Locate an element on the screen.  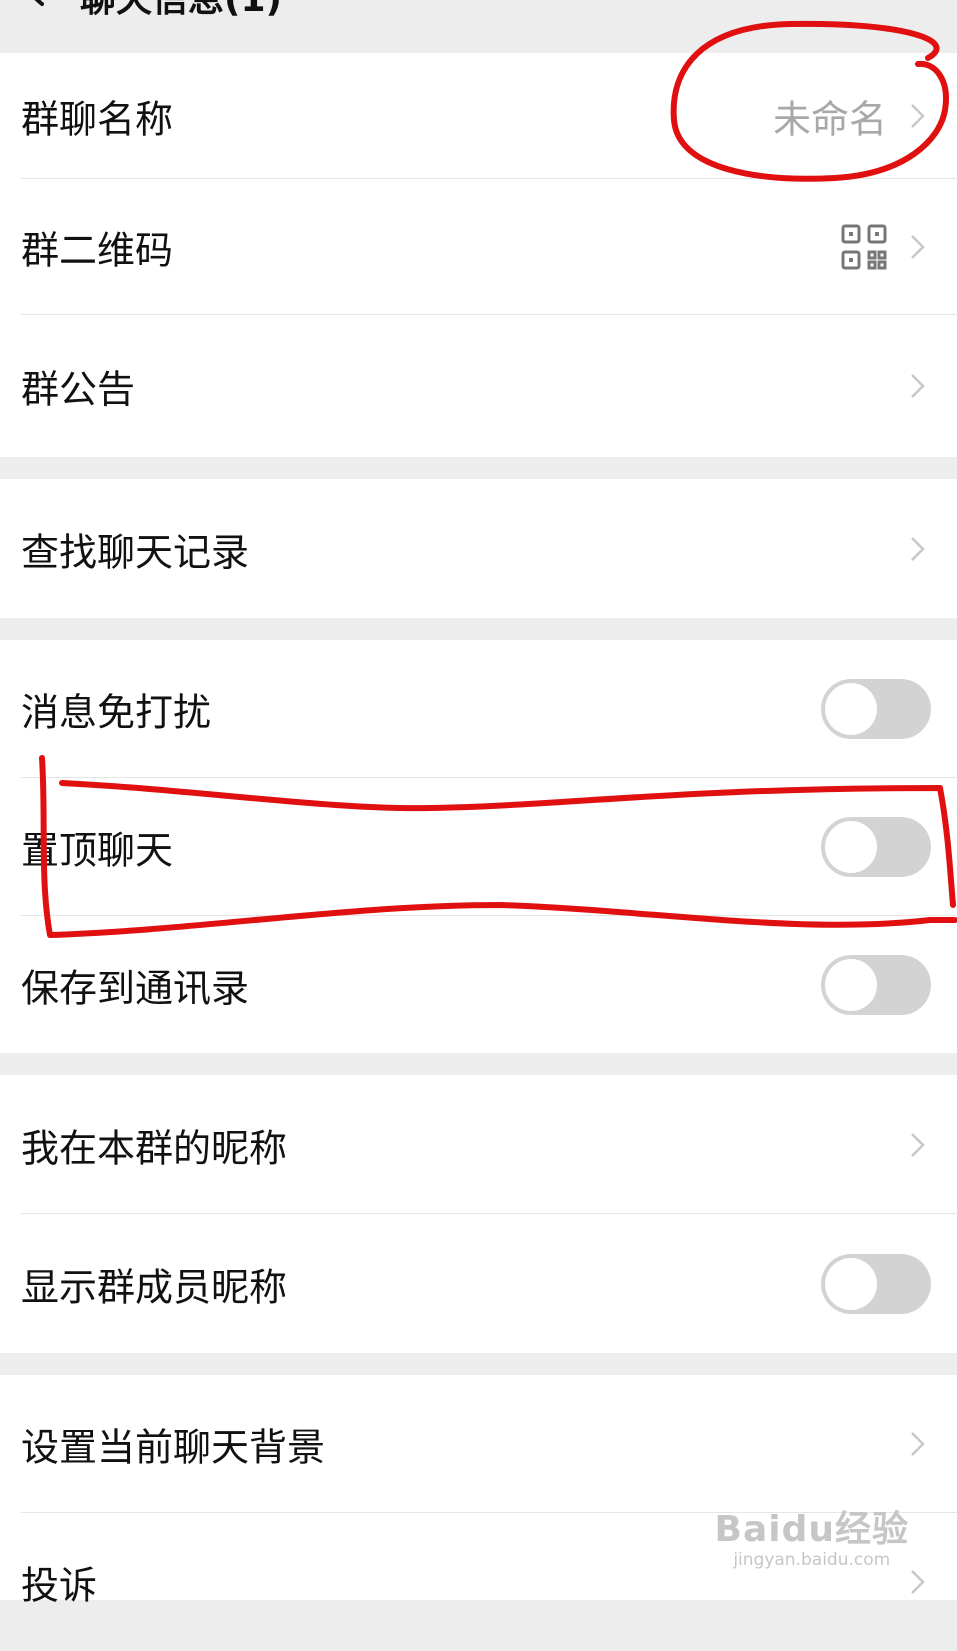
row-label: 设置当前聊天背景 is located at coordinates (173, 1447).